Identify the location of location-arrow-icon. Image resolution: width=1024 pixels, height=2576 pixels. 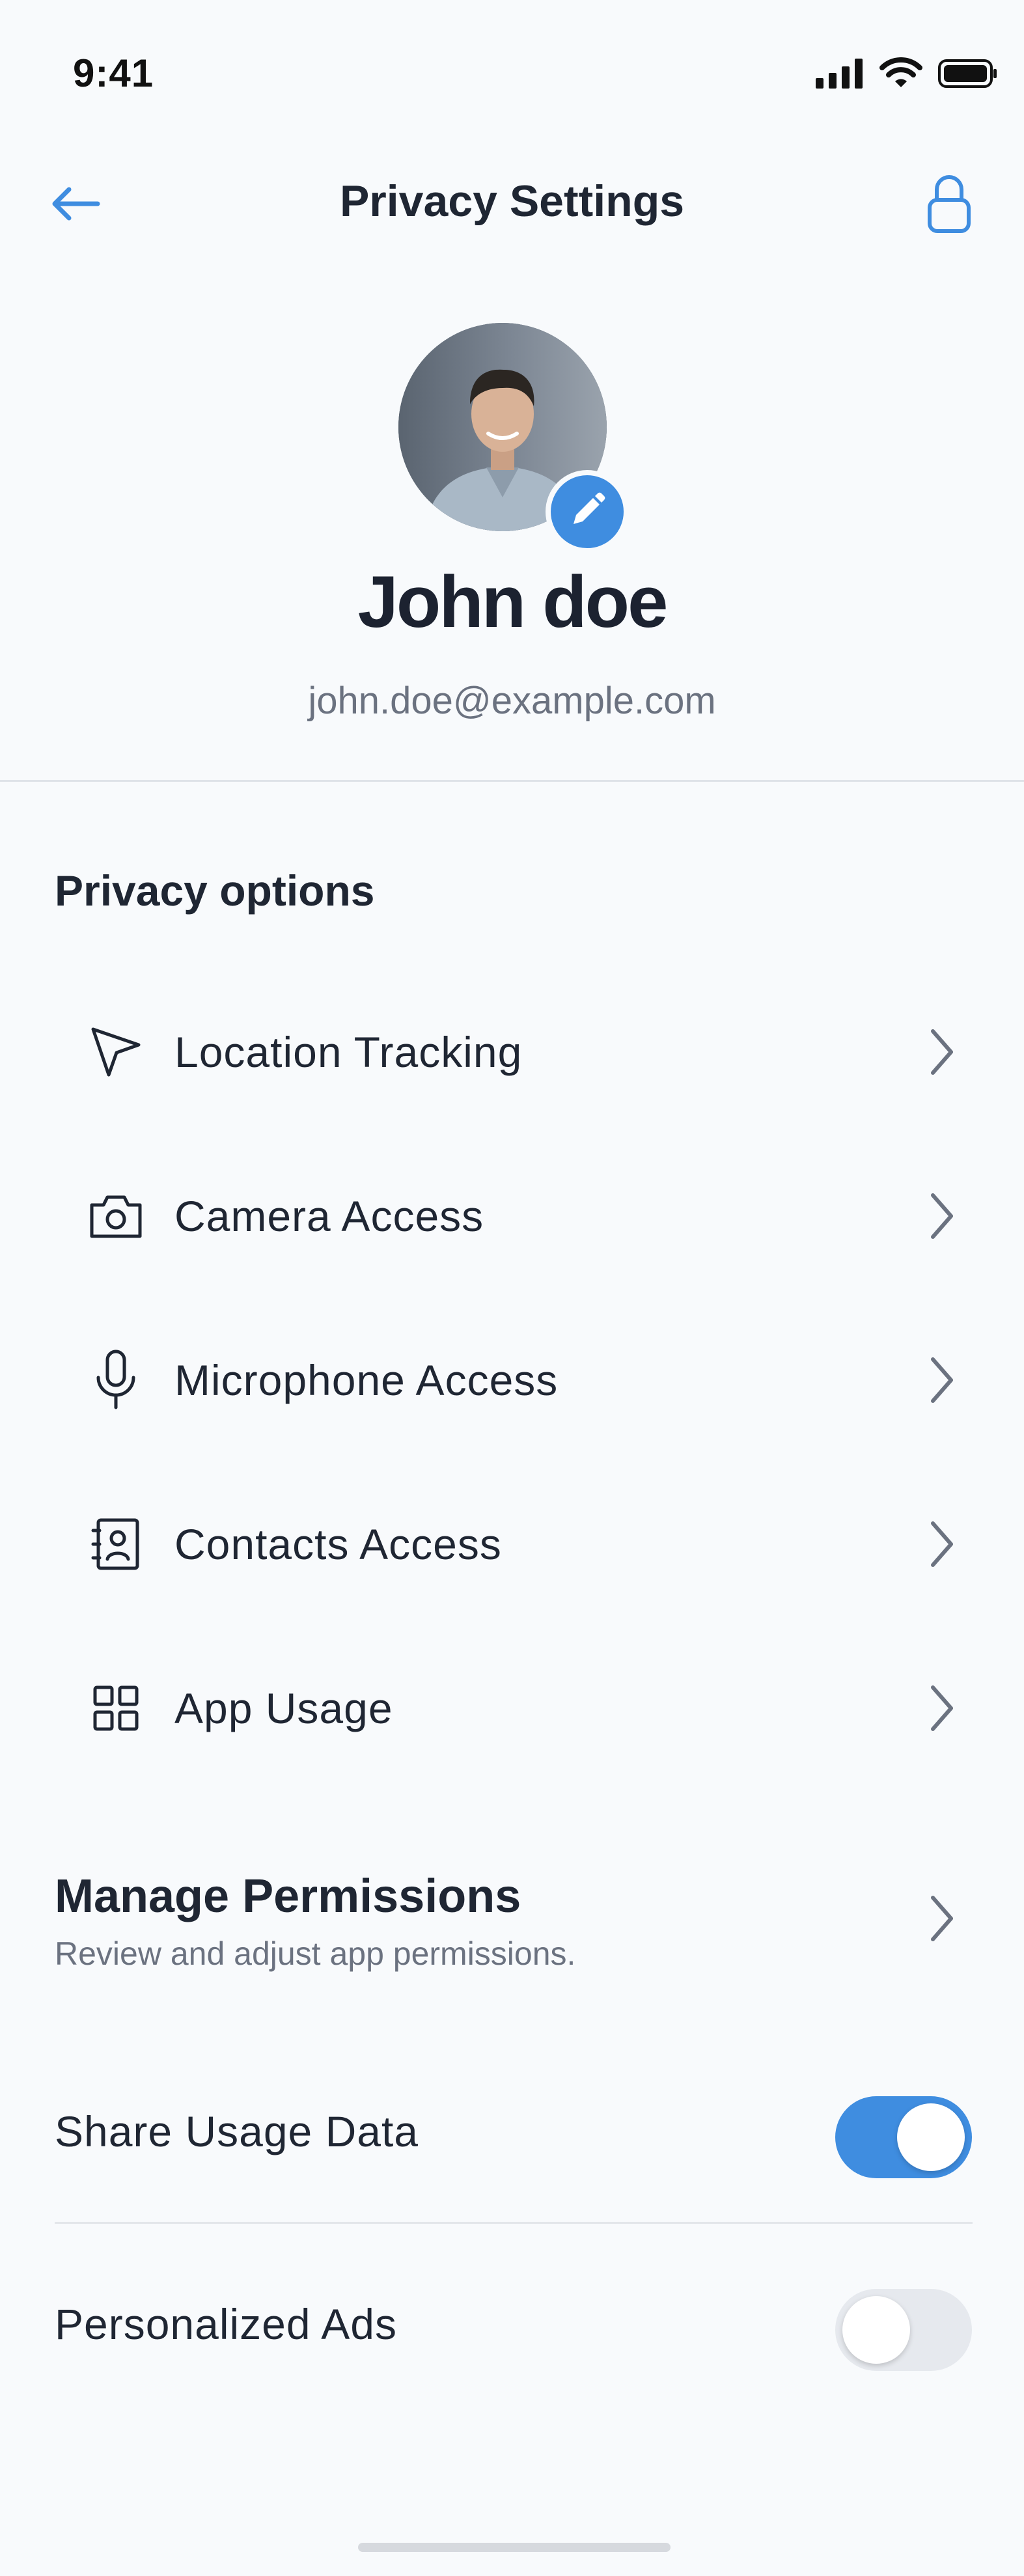
(116, 1052).